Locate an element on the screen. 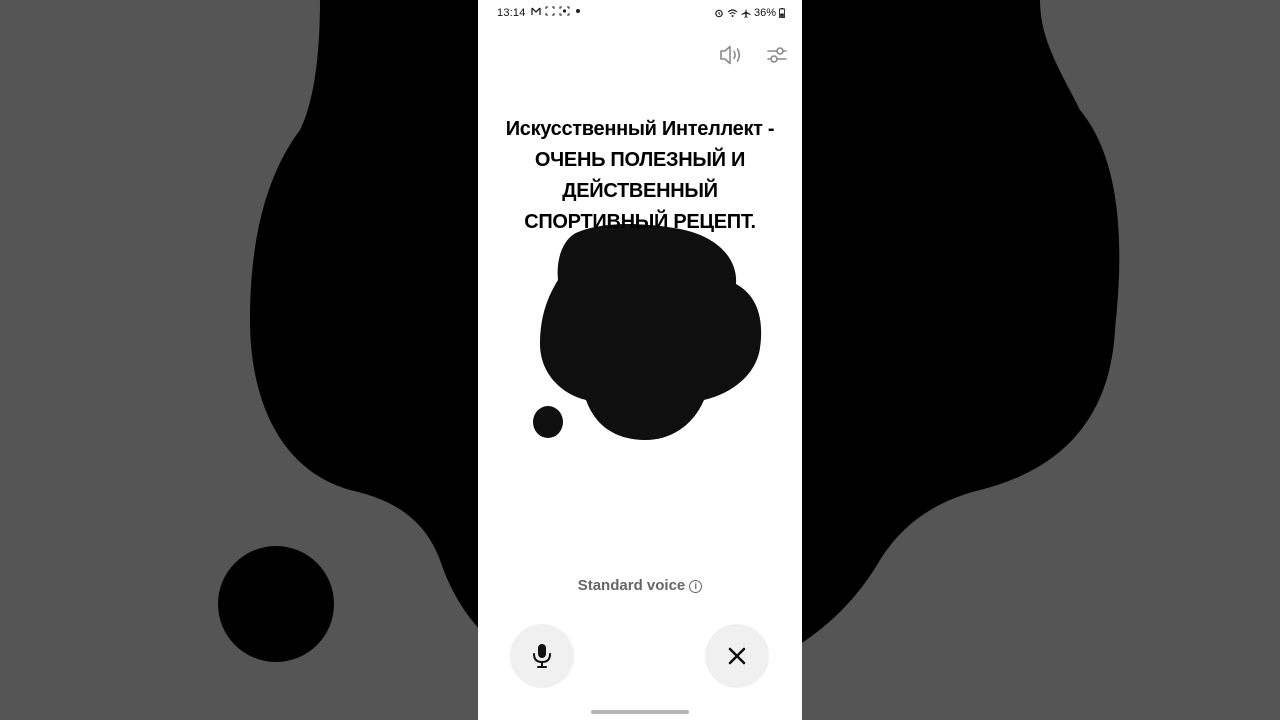 The image size is (1280, 720). headline-line-1: Искусственный Интеллект - is located at coordinates (640, 129).